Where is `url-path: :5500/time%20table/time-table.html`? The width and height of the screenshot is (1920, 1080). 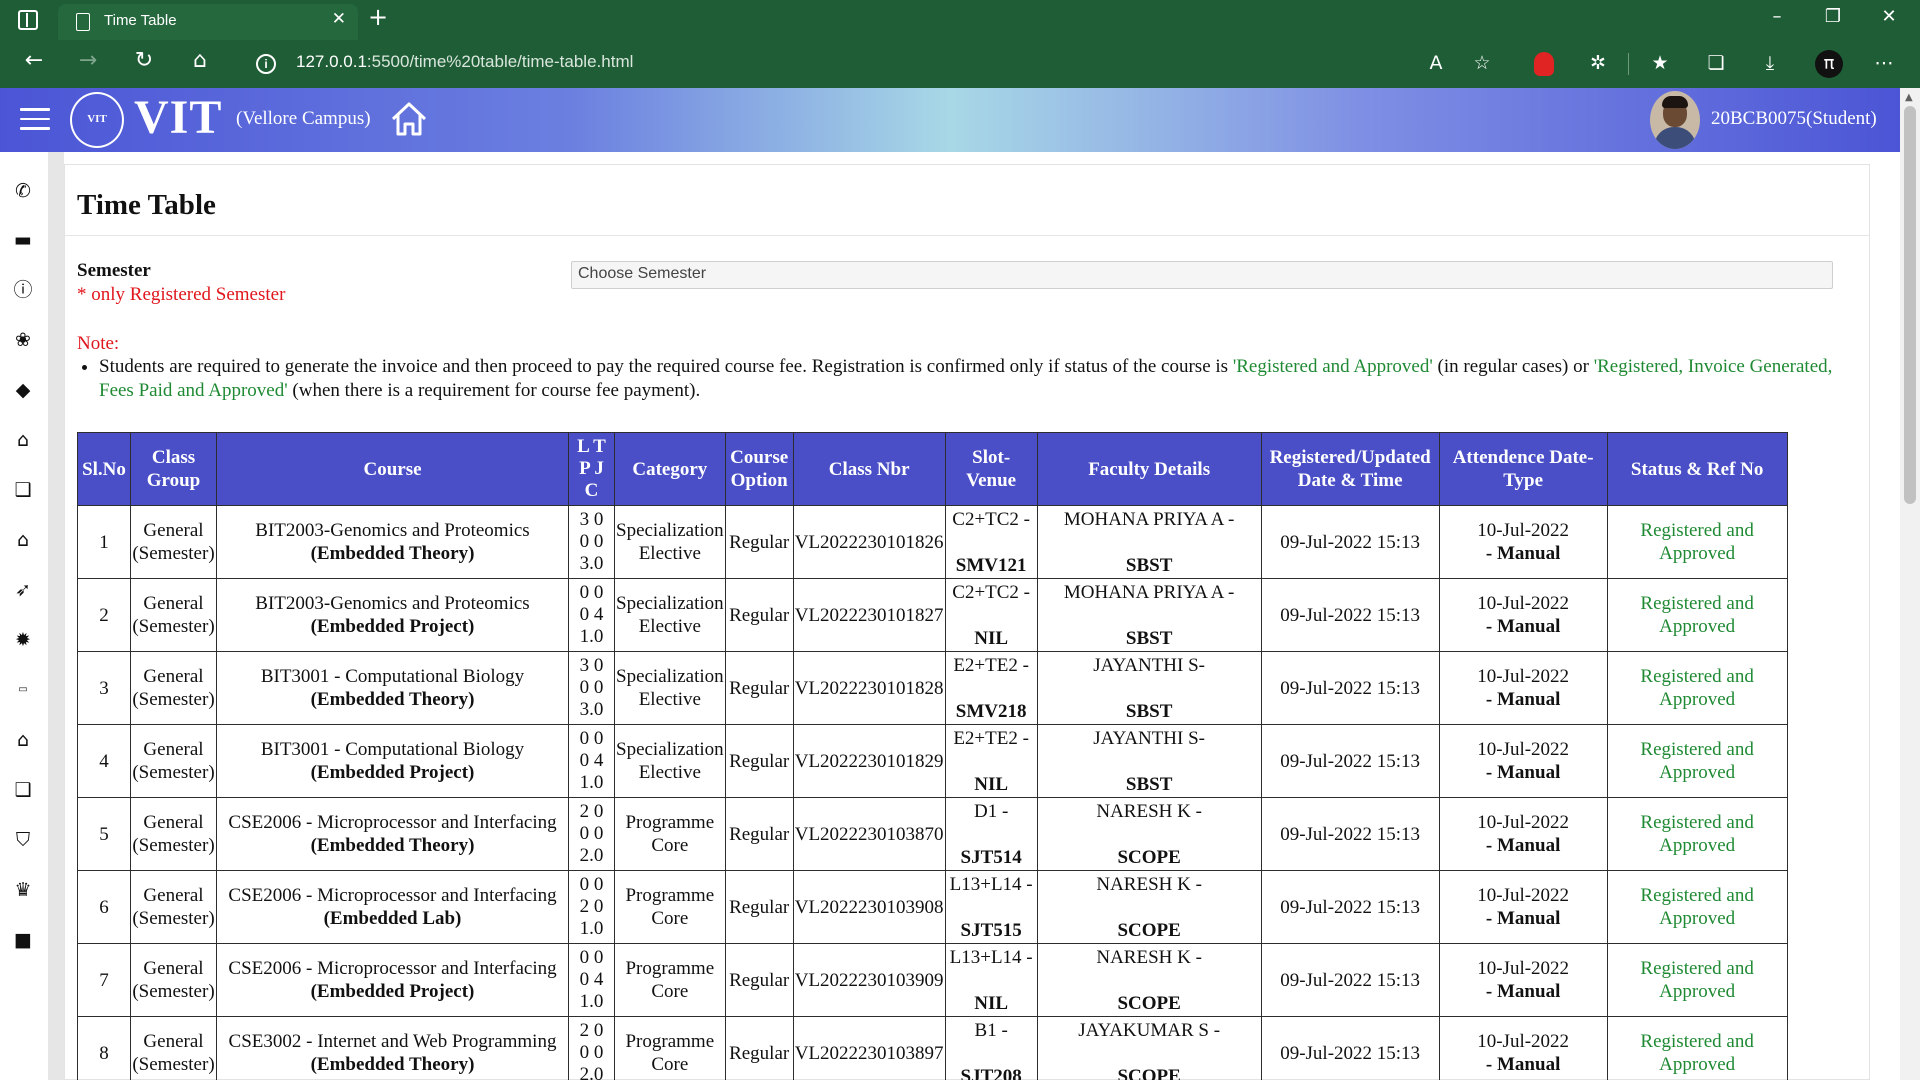
url-path: :5500/time%20table/time-table.html is located at coordinates (500, 61).